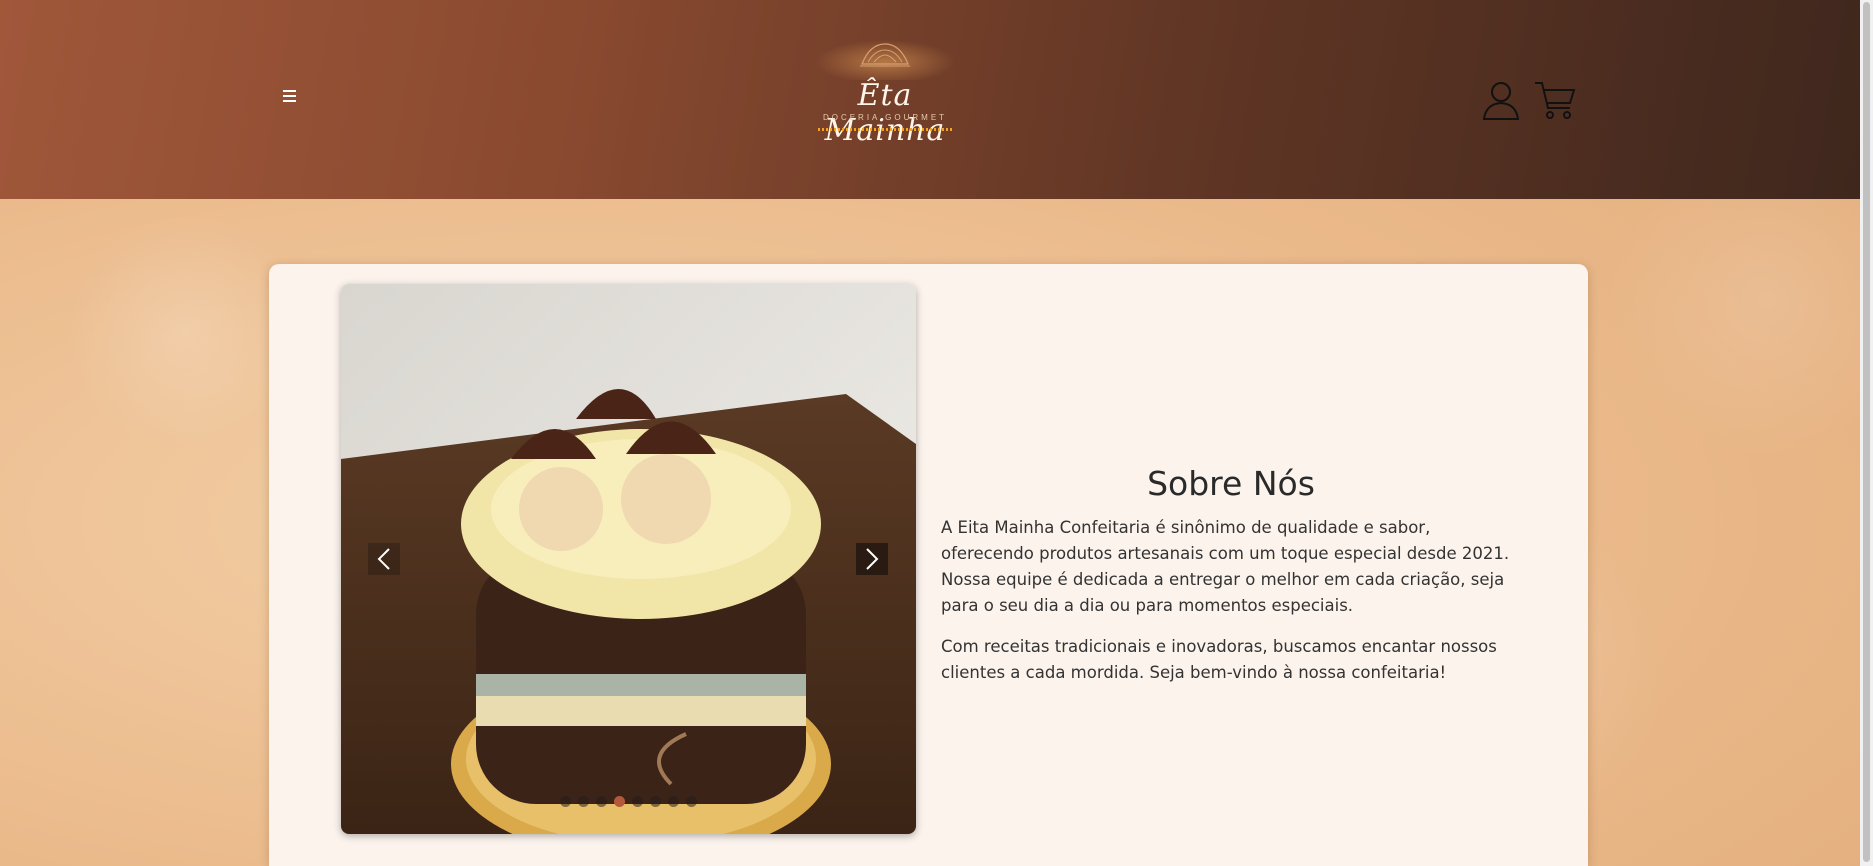 This screenshot has width=1873, height=866. What do you see at coordinates (885, 62) in the screenshot?
I see `logo-mark-icon` at bounding box center [885, 62].